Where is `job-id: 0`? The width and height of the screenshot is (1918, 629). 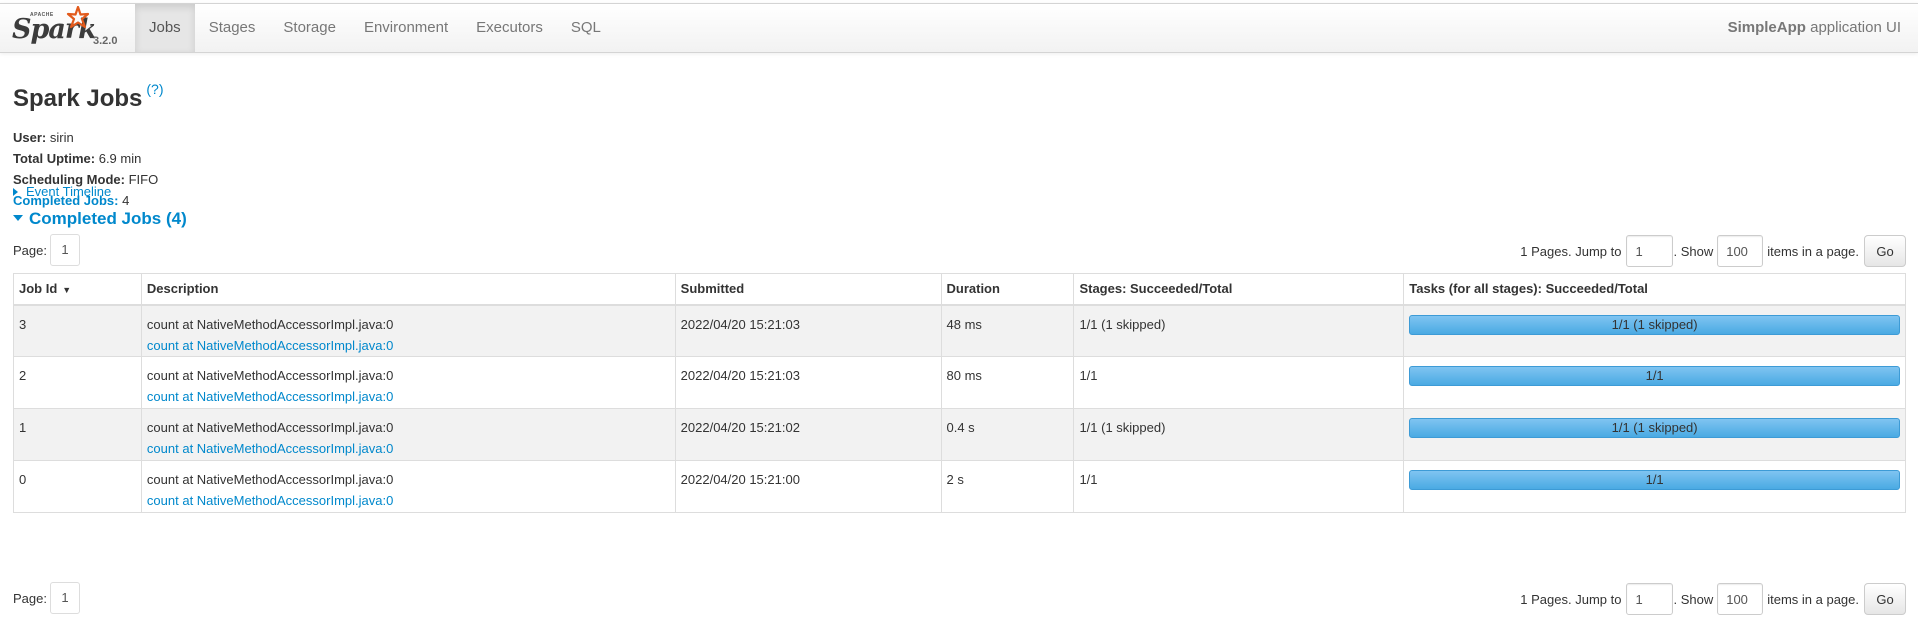
job-id: 0 is located at coordinates (77, 486).